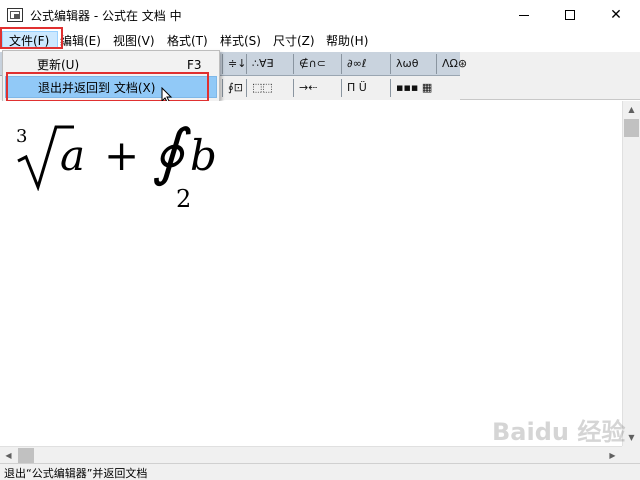  Describe the element at coordinates (203, 155) in the screenshot. I see `variable-b: b` at that location.